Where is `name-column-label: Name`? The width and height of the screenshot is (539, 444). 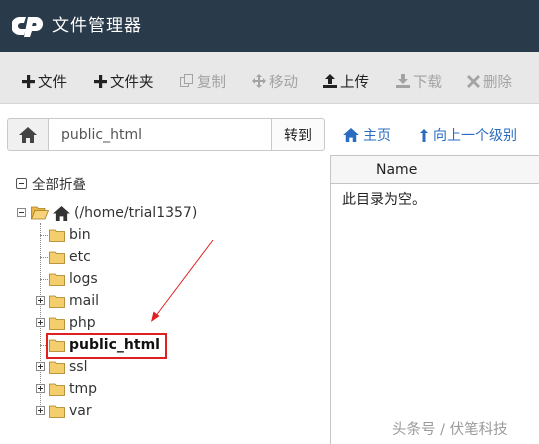
name-column-label: Name is located at coordinates (397, 170).